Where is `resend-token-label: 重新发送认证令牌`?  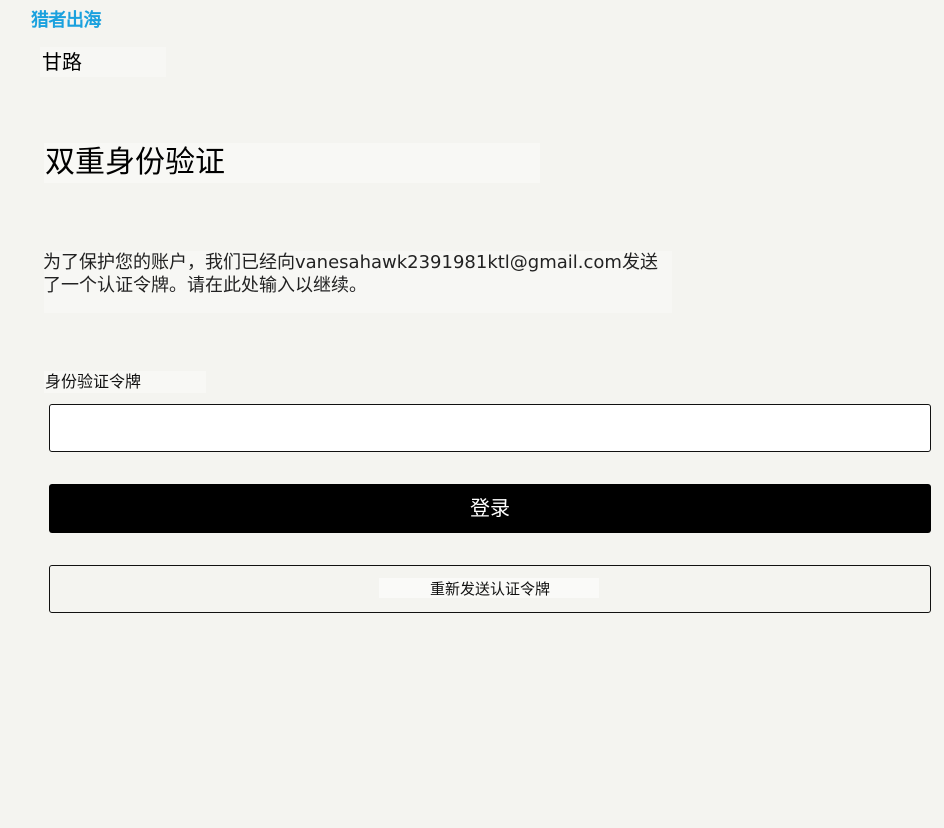 resend-token-label: 重新发送认证令牌 is located at coordinates (489, 589).